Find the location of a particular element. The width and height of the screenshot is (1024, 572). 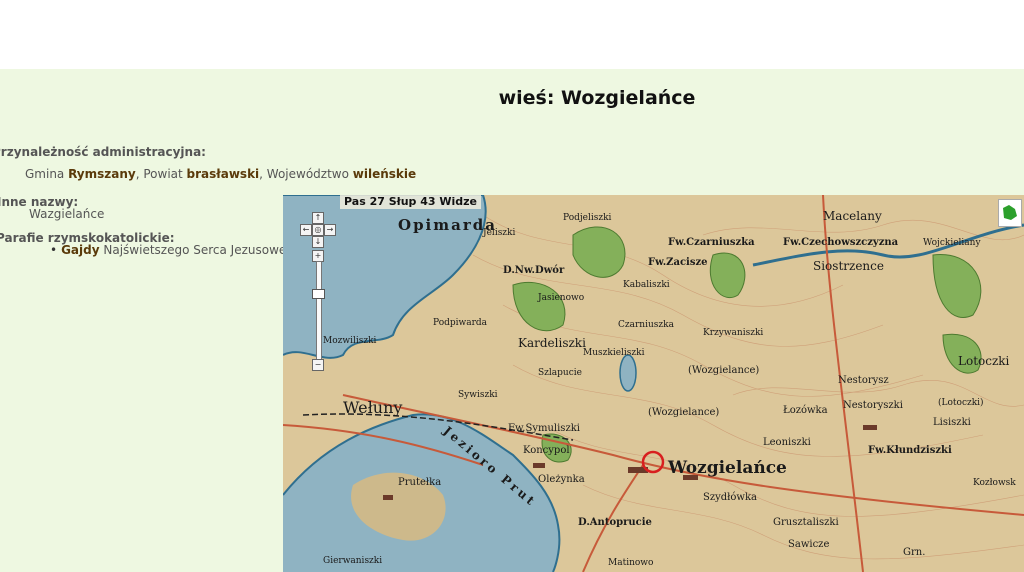

svg-text: Macelany is located at coordinates (852, 216).